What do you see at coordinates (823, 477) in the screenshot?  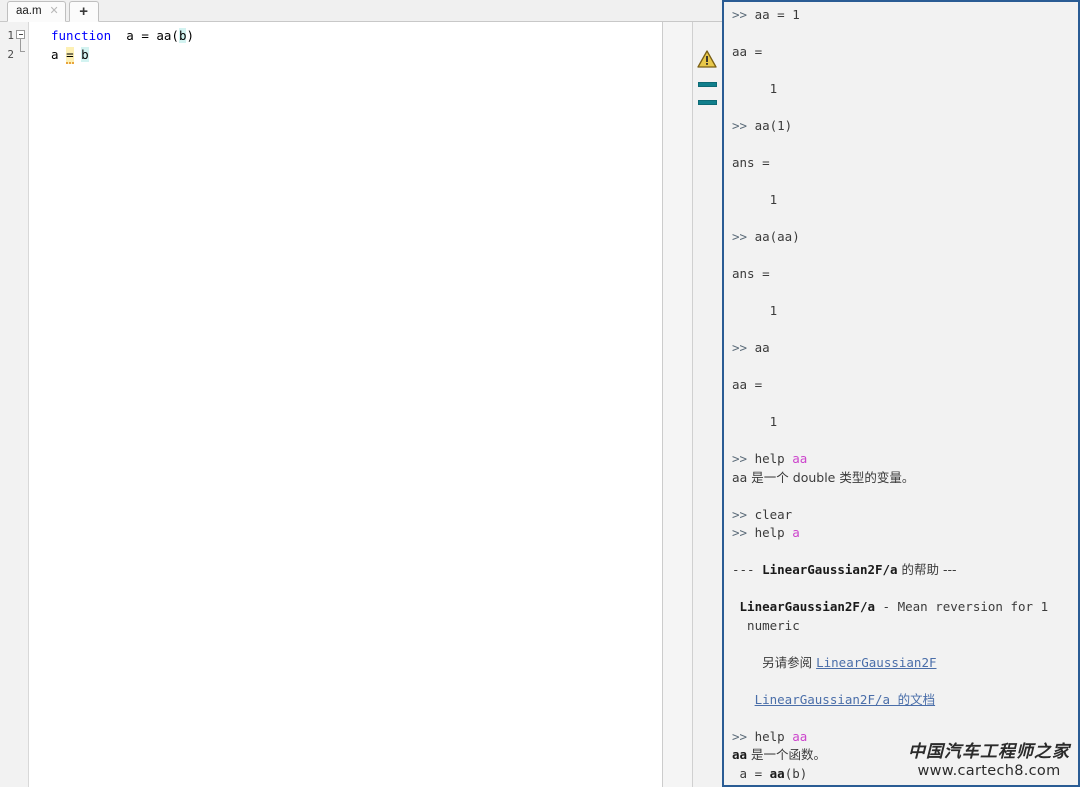 I see `console-help-result: aa 是一个 double 类型的变量。` at bounding box center [823, 477].